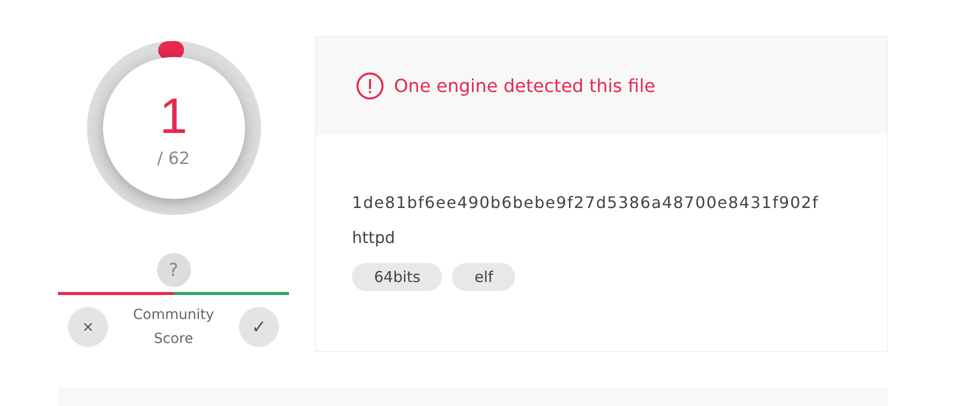  I want to click on score-marker: ?, so click(173, 270).